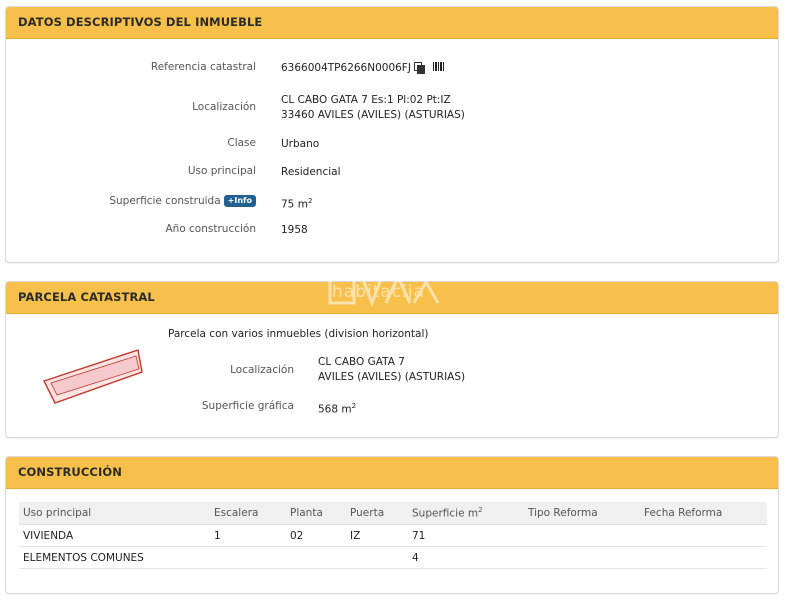 The width and height of the screenshot is (791, 600). What do you see at coordinates (300, 144) in the screenshot?
I see `clase-value: Urbano` at bounding box center [300, 144].